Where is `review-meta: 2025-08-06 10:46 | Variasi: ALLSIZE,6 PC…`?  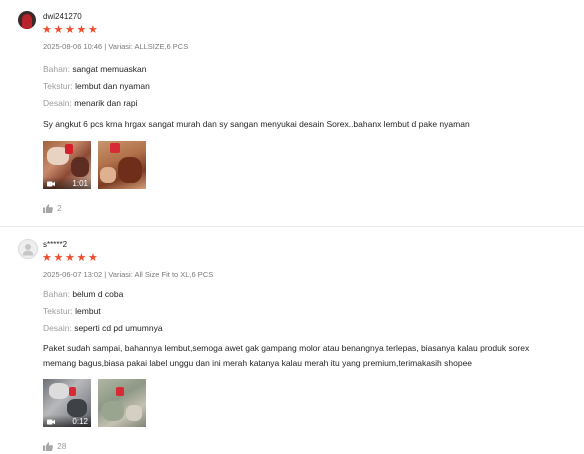 review-meta: 2025-08-06 10:46 | Variasi: ALLSIZE,6 PC… is located at coordinates (116, 46).